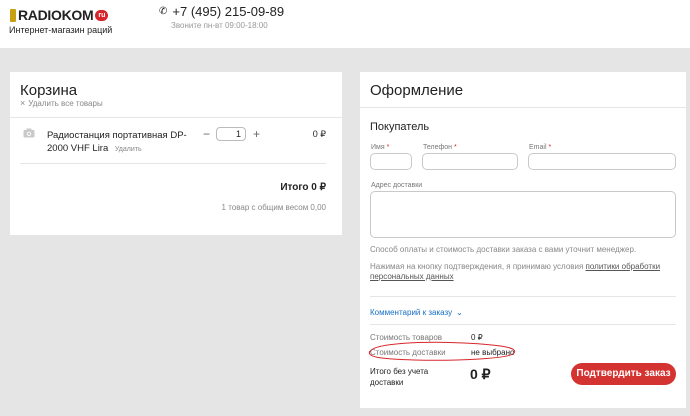 The image size is (690, 416). Describe the element at coordinates (273, 207) in the screenshot. I see `cart-summary: 1 товар с общим весом 0,00` at that location.